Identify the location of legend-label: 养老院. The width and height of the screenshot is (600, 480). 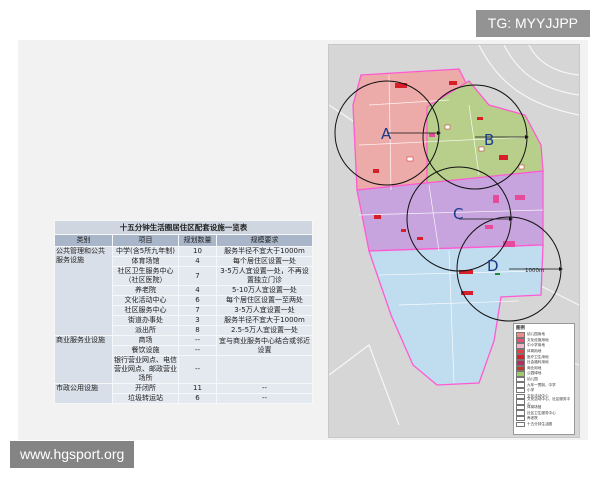
(532, 418).